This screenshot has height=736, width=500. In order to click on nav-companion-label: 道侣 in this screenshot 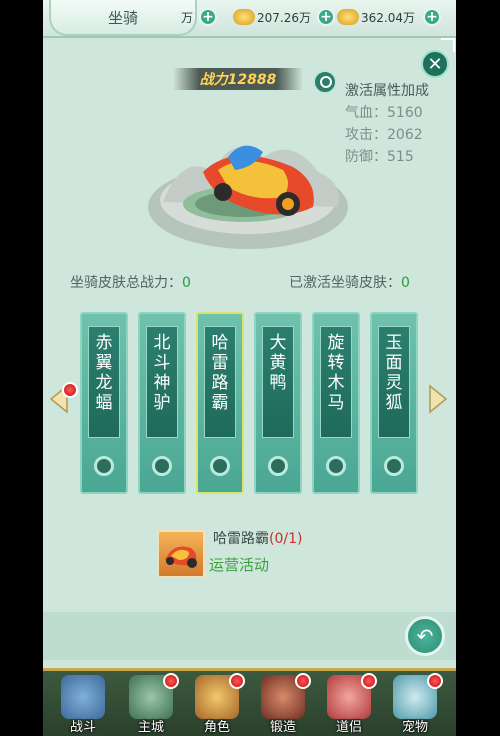, I will do `click(348, 727)`.